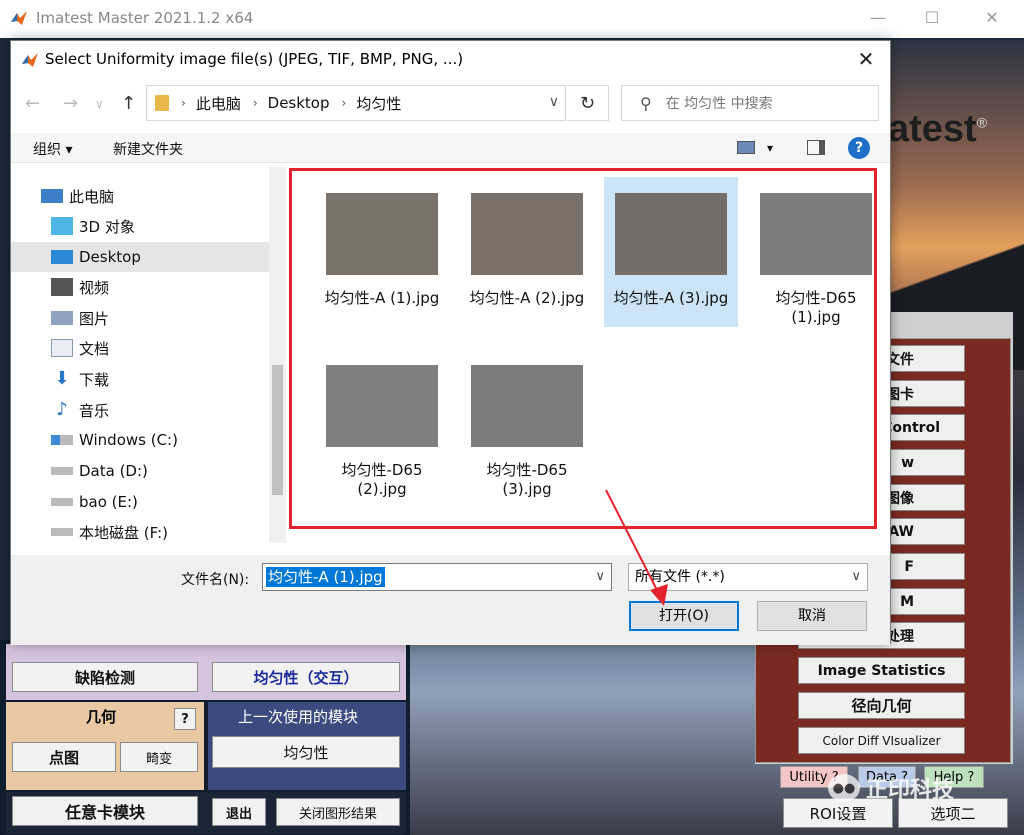 The image size is (1024, 835). What do you see at coordinates (859, 148) in the screenshot?
I see `help-icon: ?` at bounding box center [859, 148].